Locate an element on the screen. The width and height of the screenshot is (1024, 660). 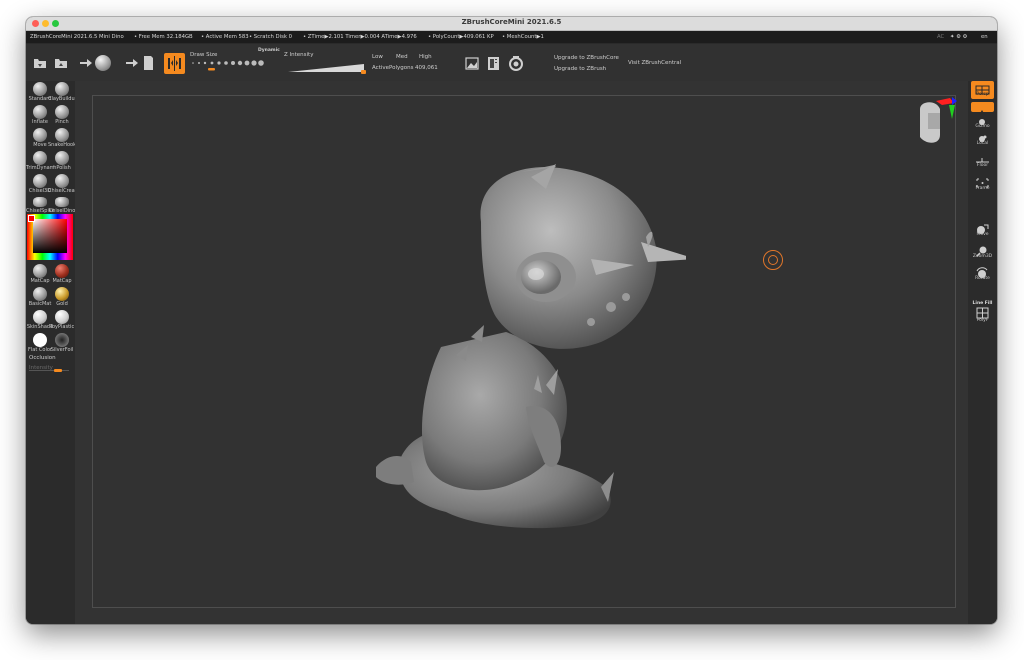
frame-label: Frame is located at coordinates (982, 188).